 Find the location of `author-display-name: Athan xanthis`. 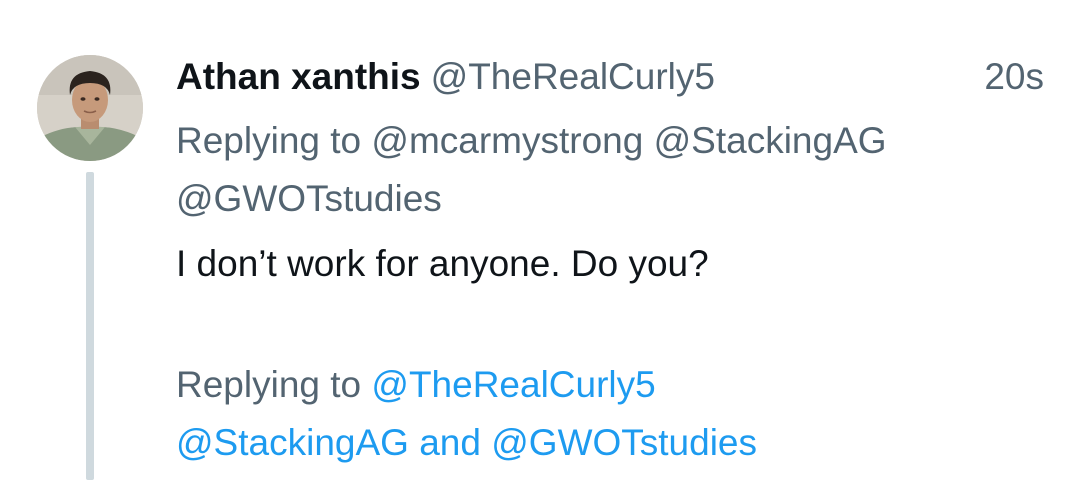

author-display-name: Athan xanthis is located at coordinates (298, 76).